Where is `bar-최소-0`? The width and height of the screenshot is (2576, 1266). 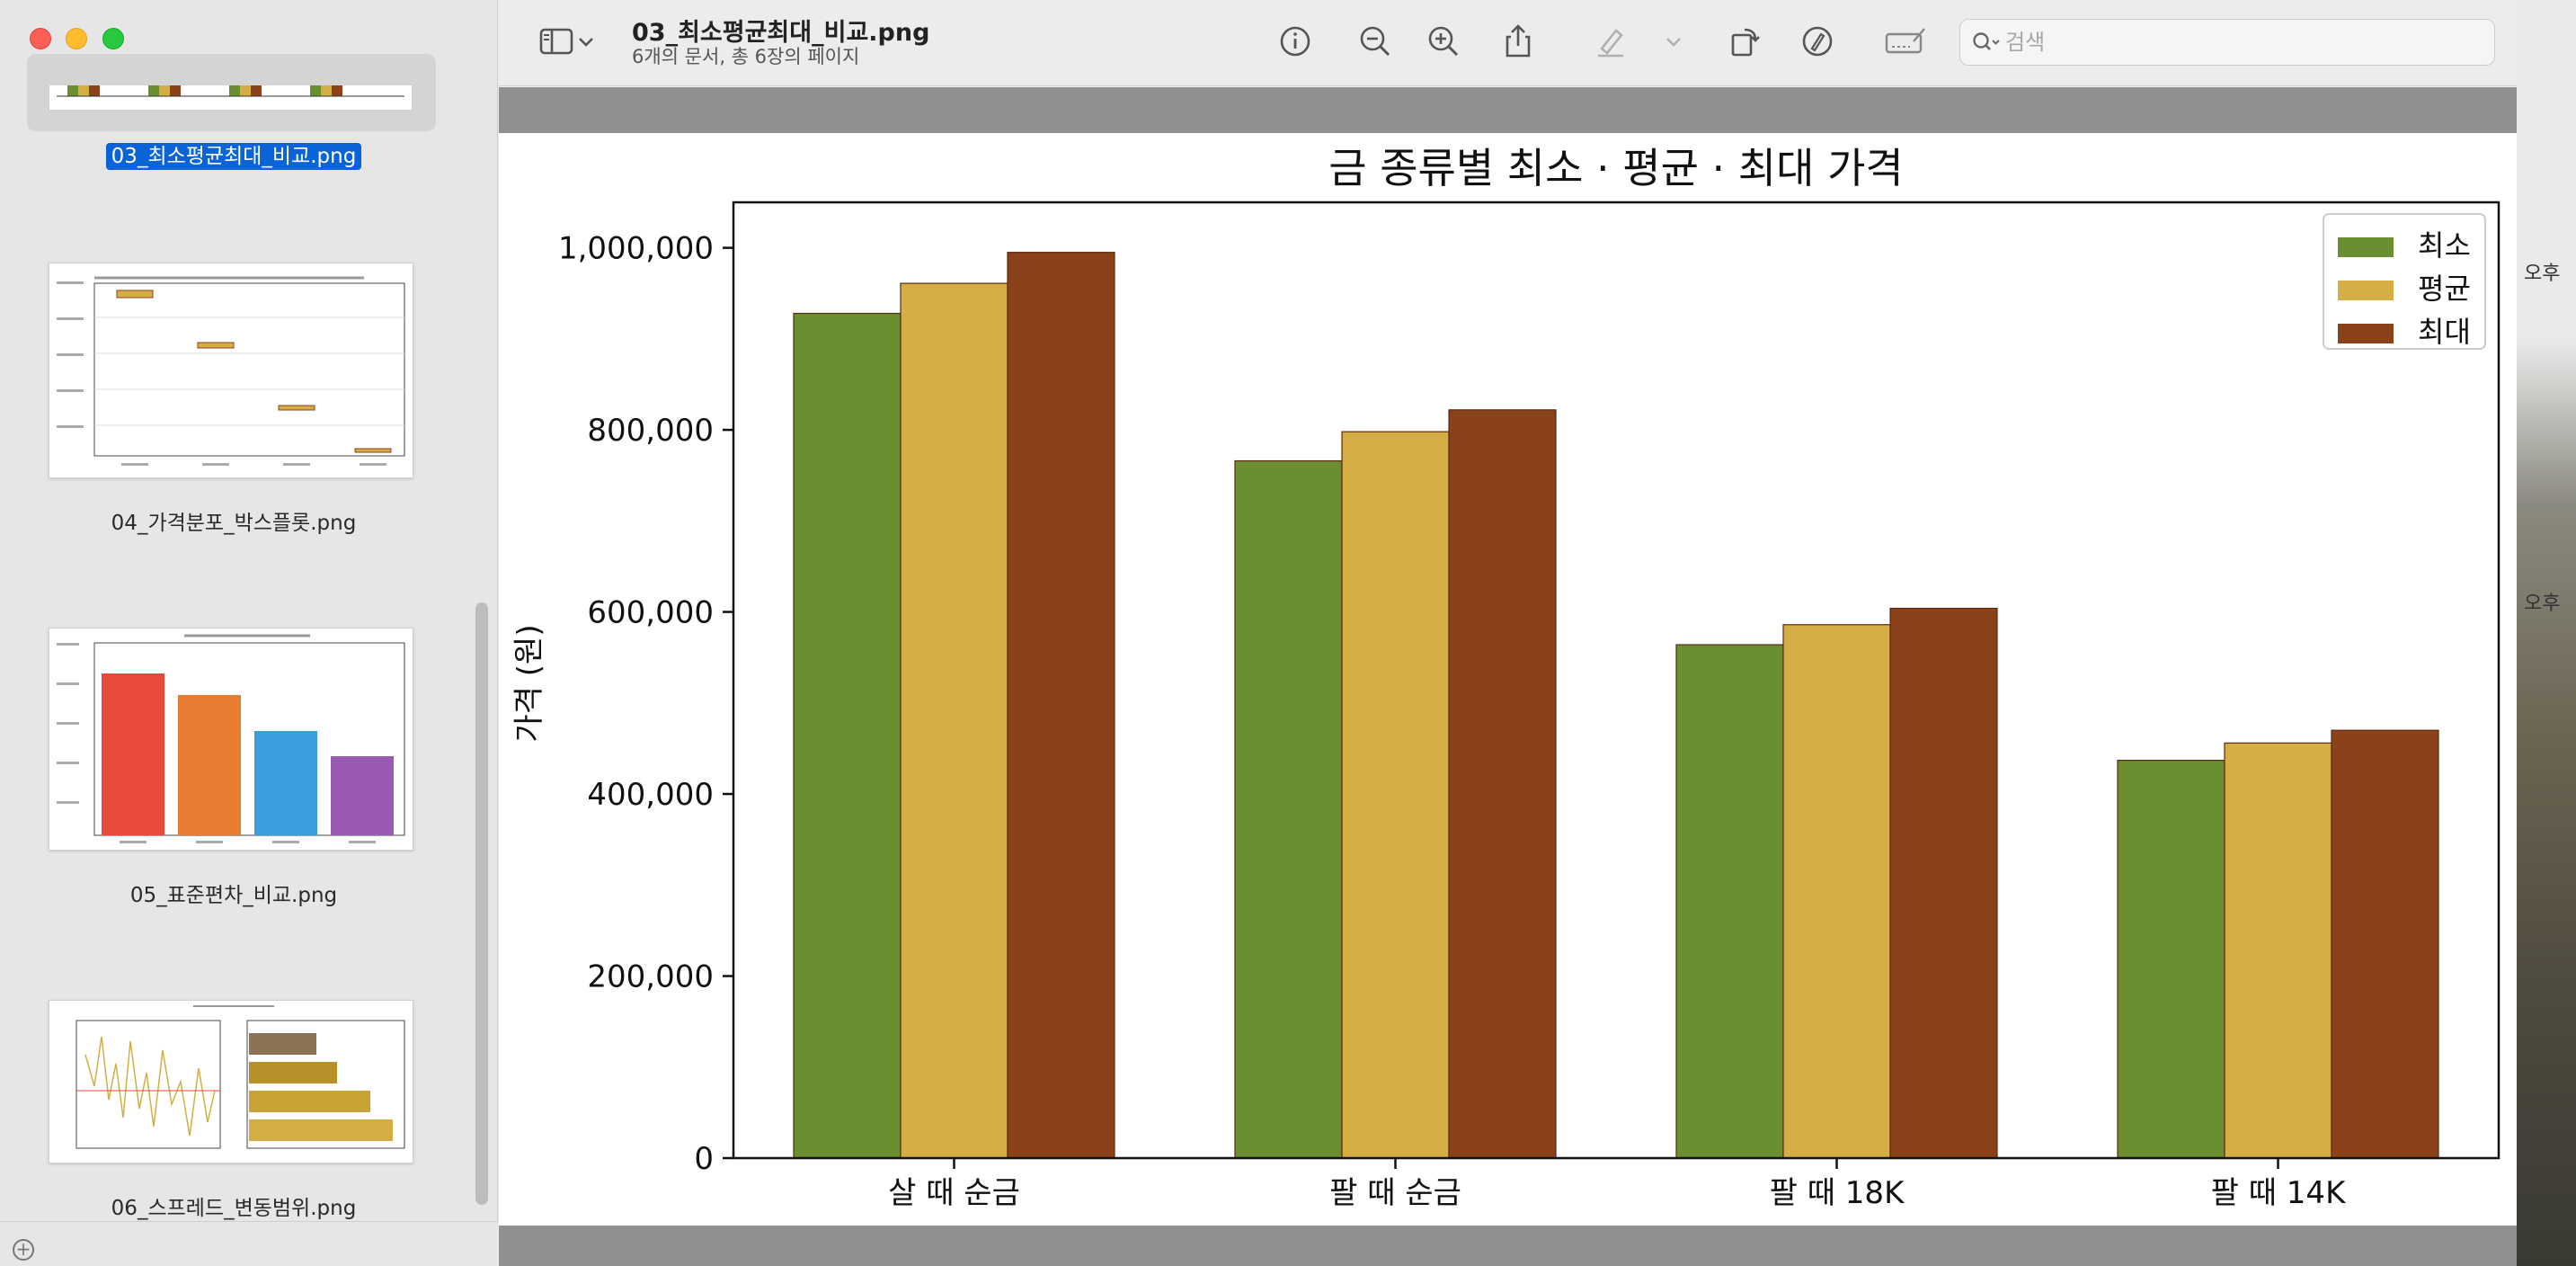
bar-최소-0 is located at coordinates (847, 735).